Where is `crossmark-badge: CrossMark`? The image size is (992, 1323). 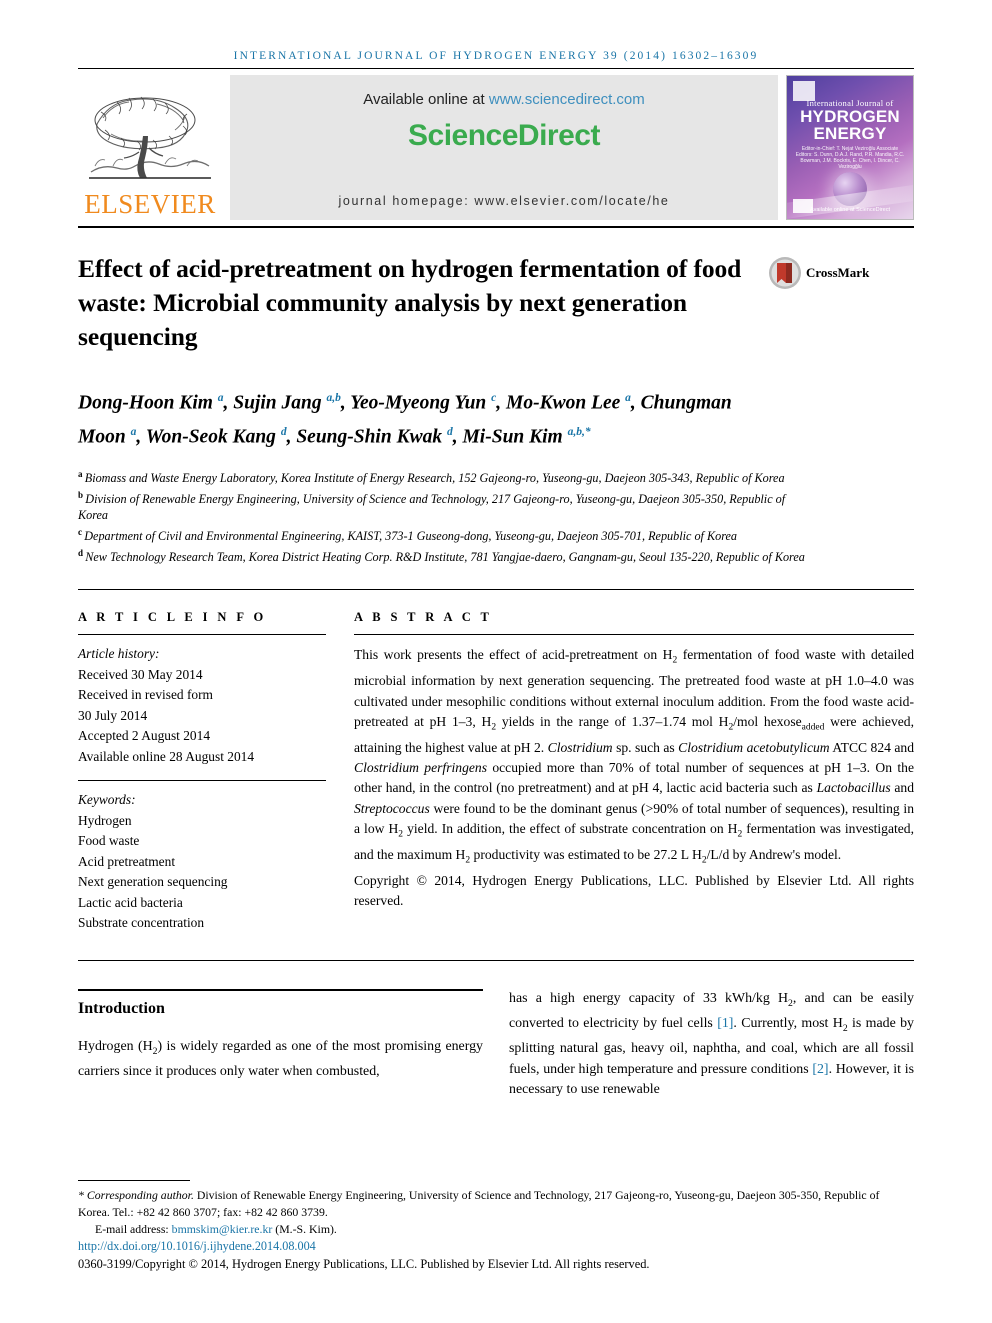
crossmark-badge: CrossMark is located at coordinates (823, 303).